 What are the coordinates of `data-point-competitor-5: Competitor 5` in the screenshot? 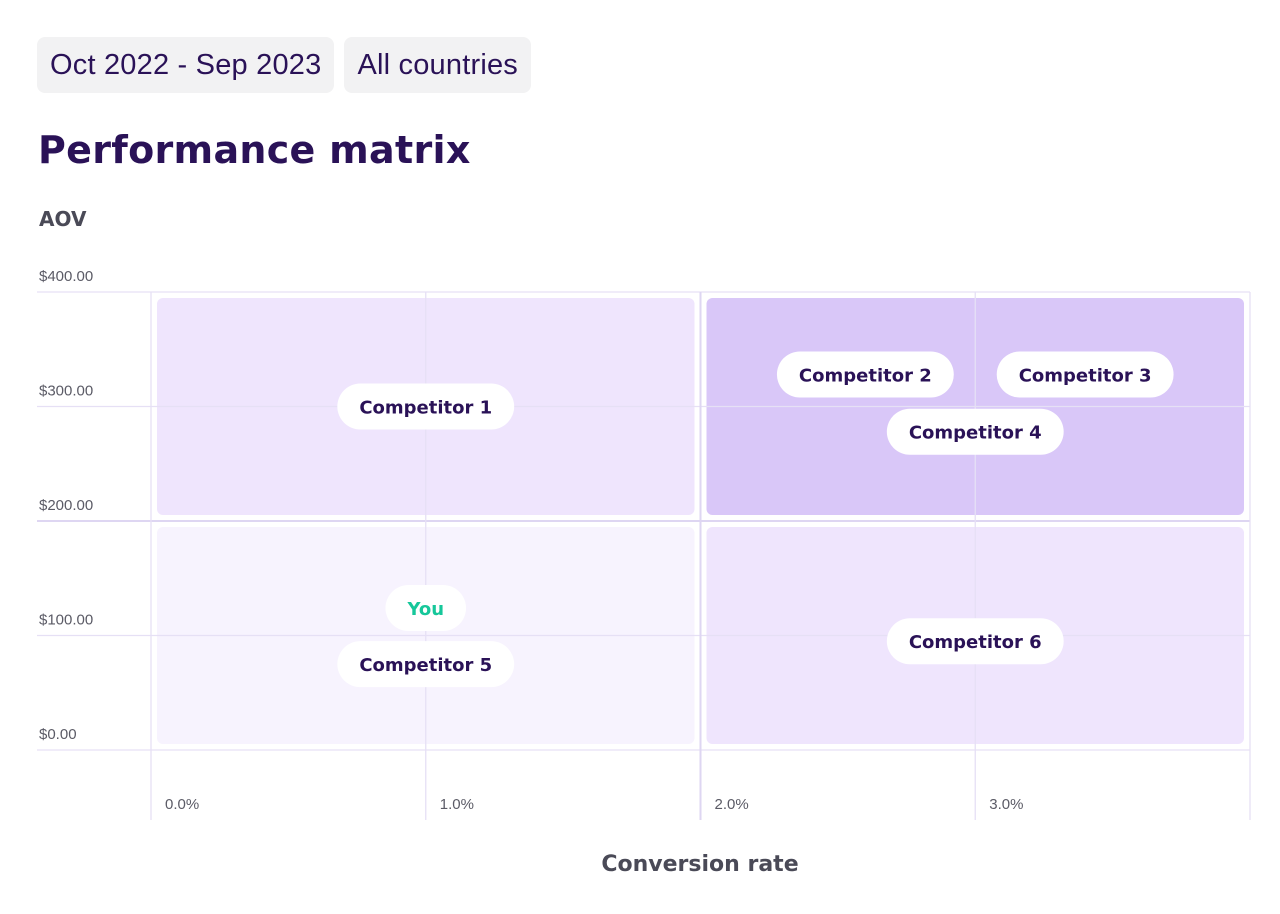 It's located at (426, 664).